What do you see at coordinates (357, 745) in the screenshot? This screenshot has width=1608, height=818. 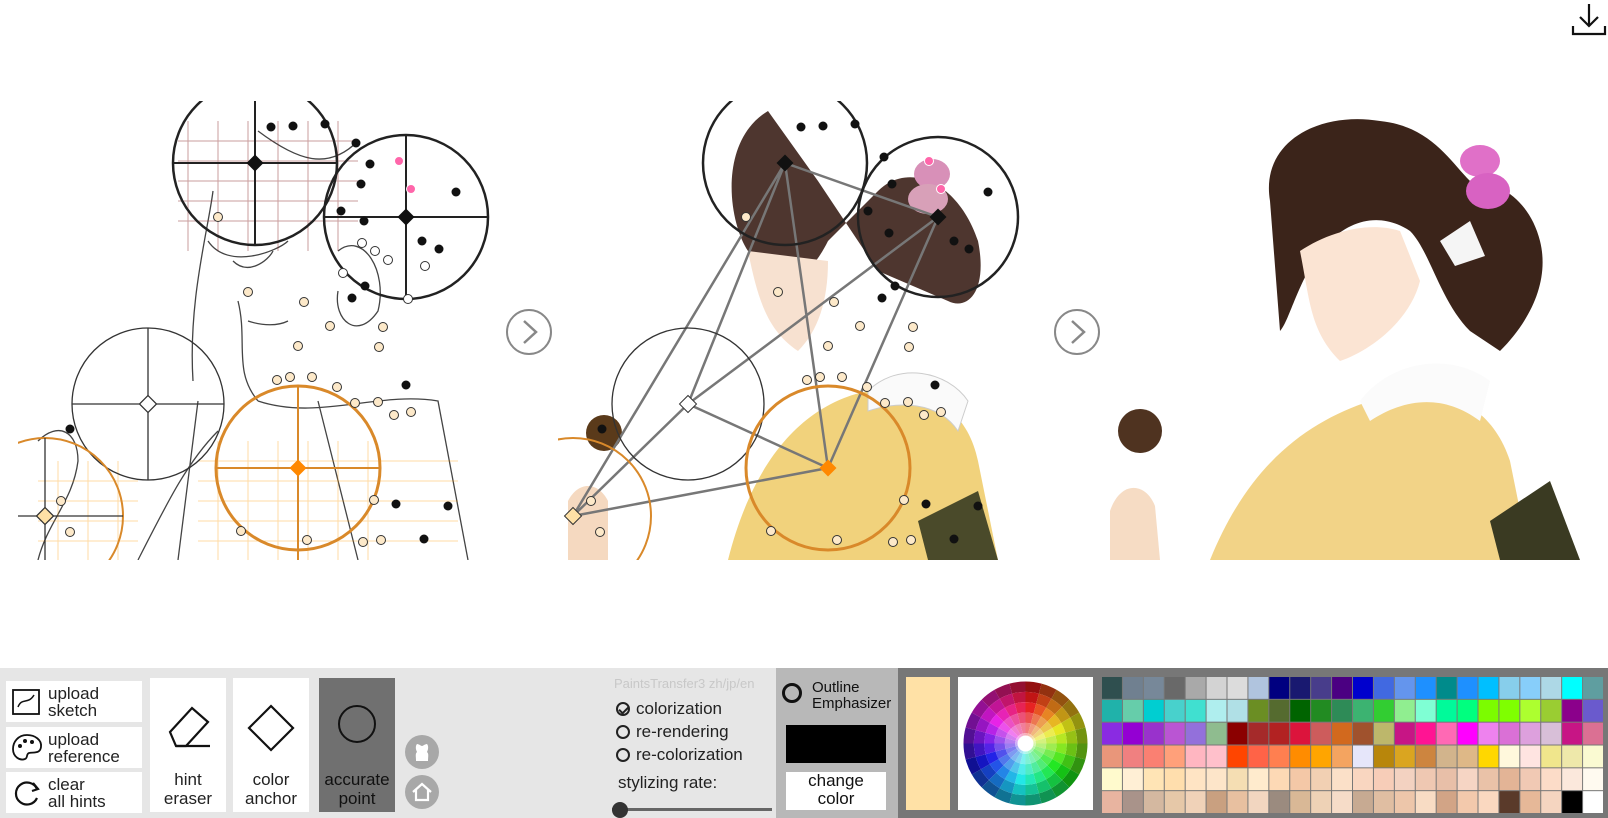 I see `accurate-point-tool: accurate point` at bounding box center [357, 745].